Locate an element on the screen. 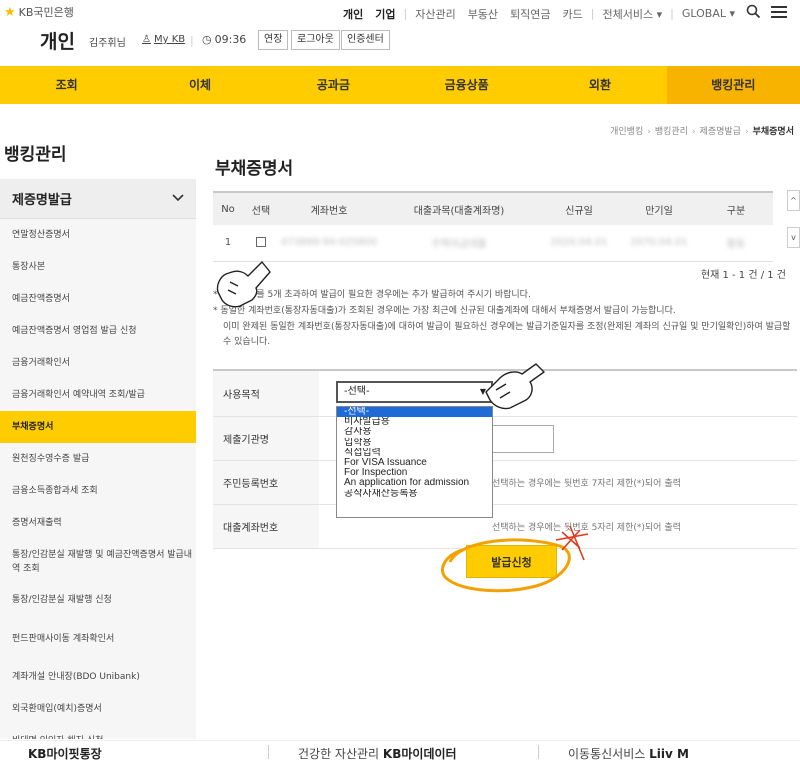 The width and height of the screenshot is (800, 763). top-nav-card: 카드 is located at coordinates (573, 14).